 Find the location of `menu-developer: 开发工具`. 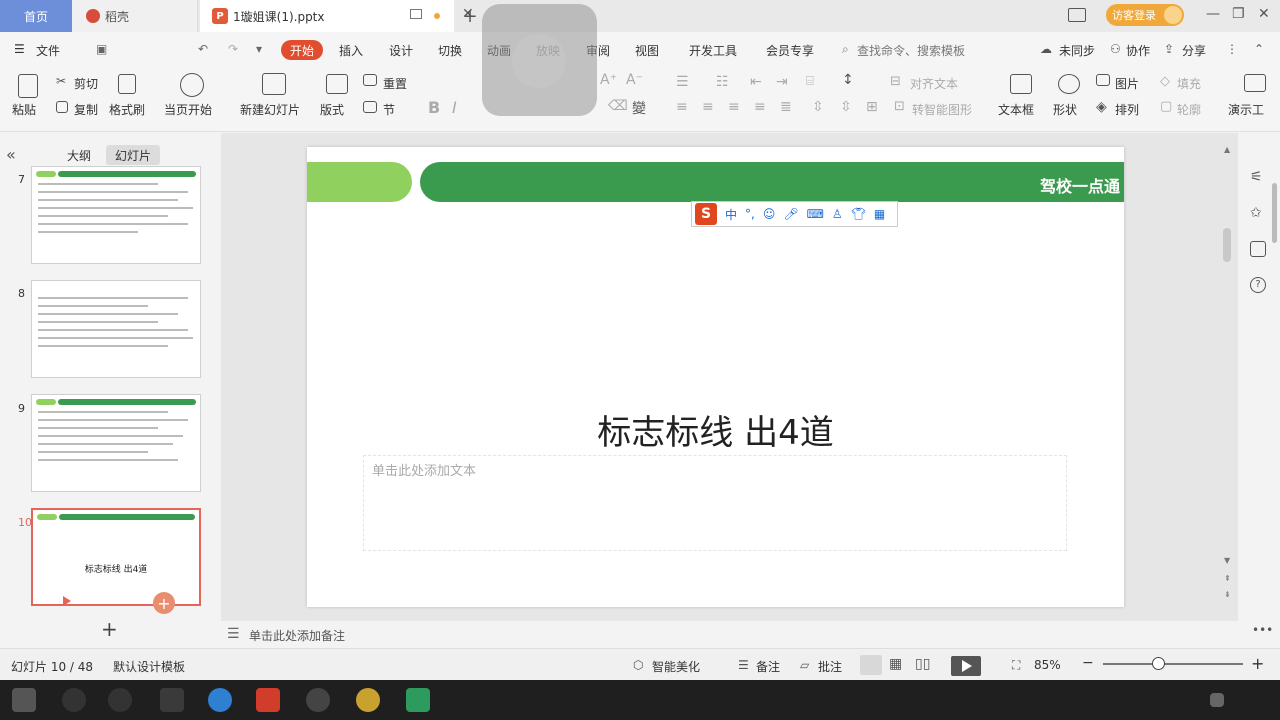

menu-developer: 开发工具 is located at coordinates (713, 50).